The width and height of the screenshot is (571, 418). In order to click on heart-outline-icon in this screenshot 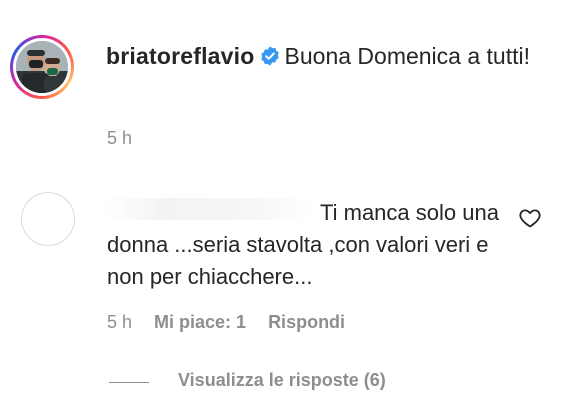, I will do `click(530, 218)`.